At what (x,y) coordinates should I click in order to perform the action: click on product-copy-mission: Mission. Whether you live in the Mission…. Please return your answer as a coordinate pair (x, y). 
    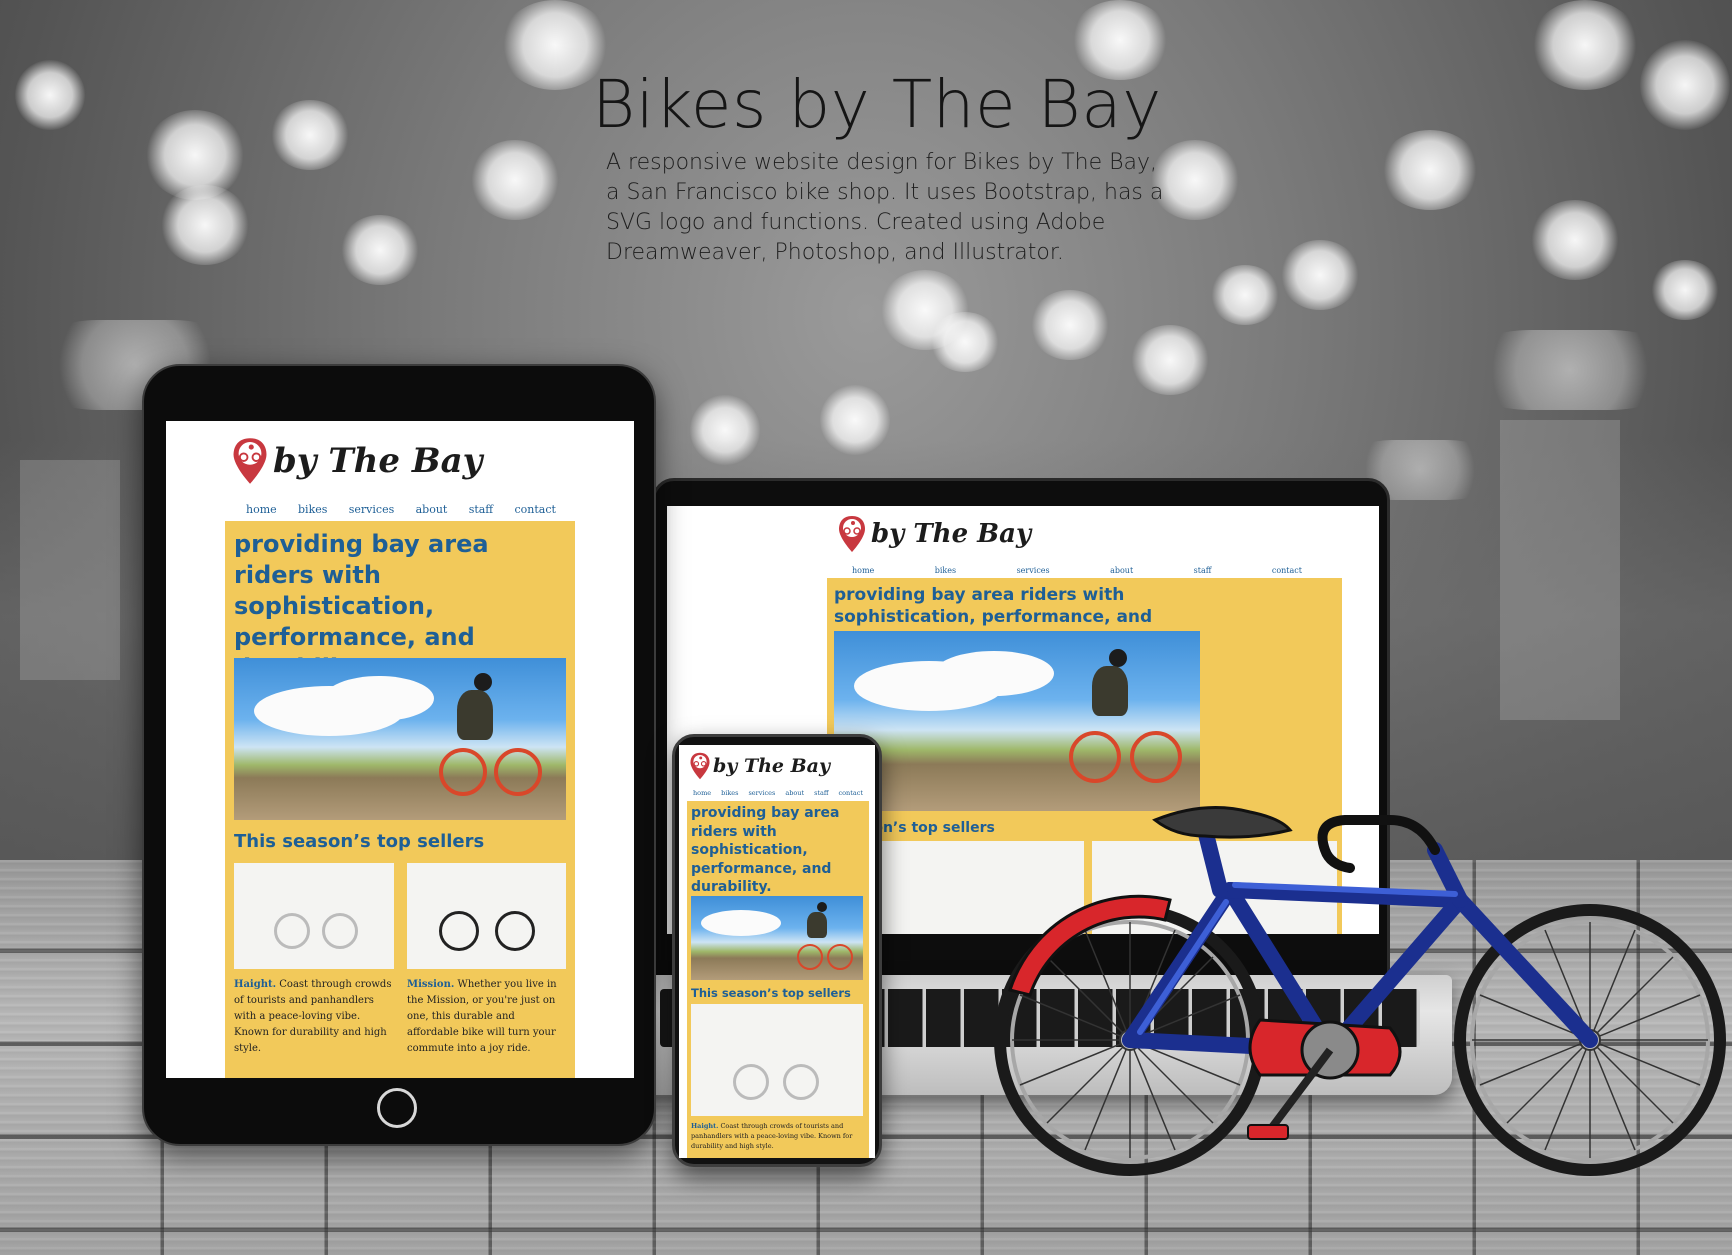
    Looking at the image, I should click on (487, 1017).